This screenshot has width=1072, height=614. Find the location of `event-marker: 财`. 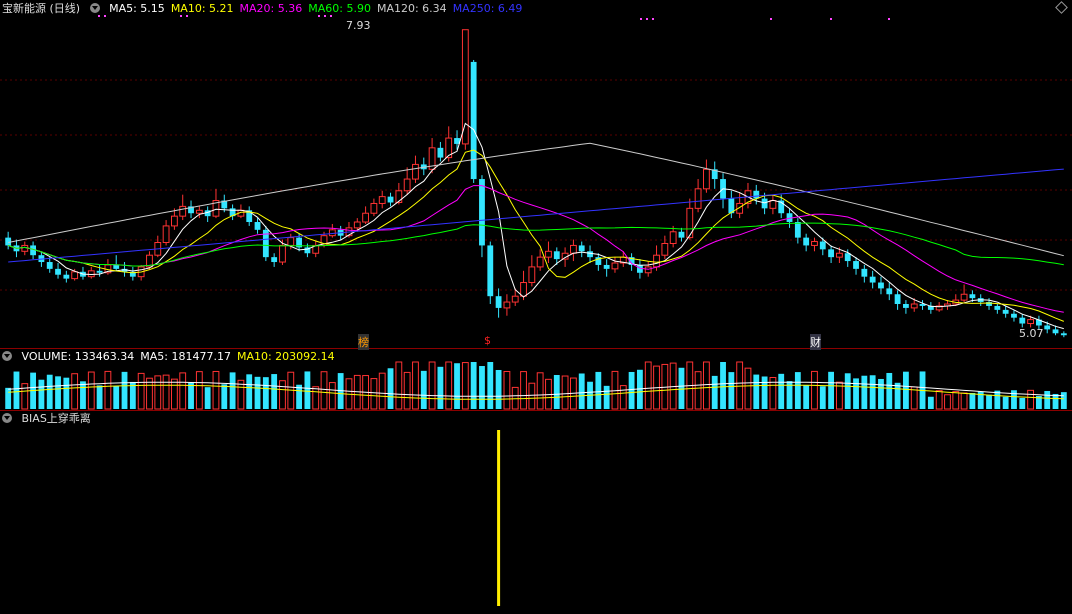

event-marker: 财 is located at coordinates (815, 342).